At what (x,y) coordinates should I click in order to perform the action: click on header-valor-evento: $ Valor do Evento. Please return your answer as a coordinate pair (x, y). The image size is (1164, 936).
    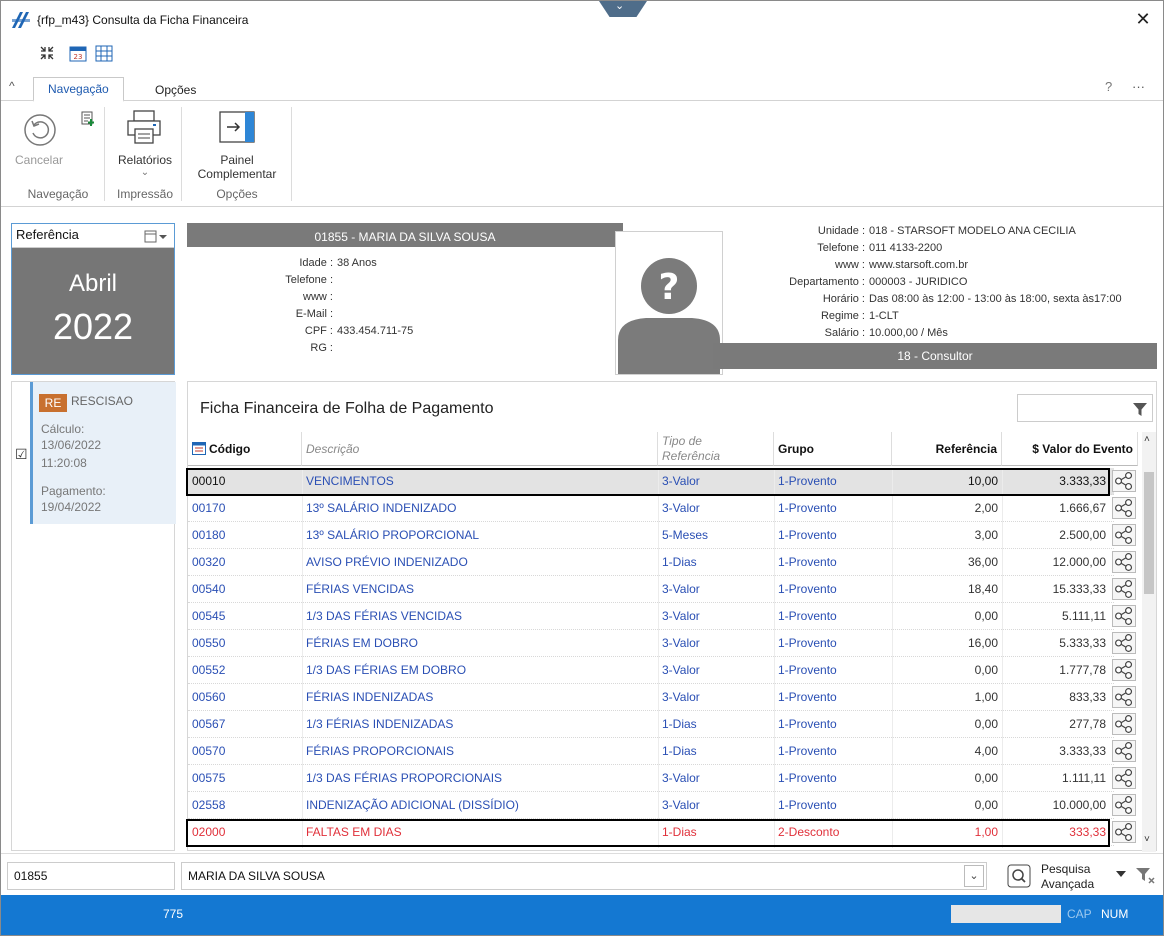
    Looking at the image, I should click on (1070, 449).